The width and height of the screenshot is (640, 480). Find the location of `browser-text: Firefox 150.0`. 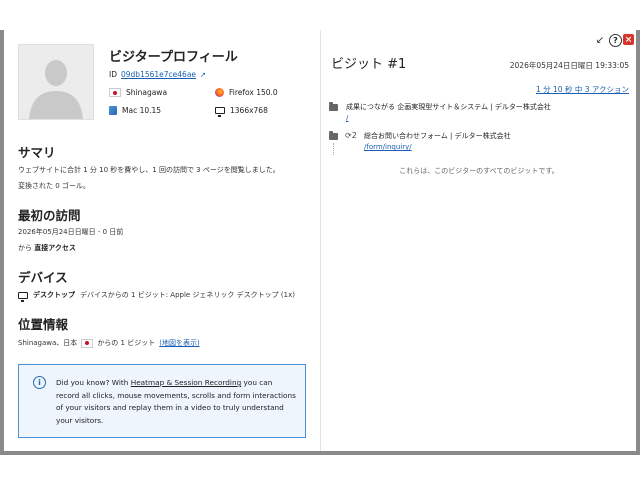

browser-text: Firefox 150.0 is located at coordinates (253, 92).